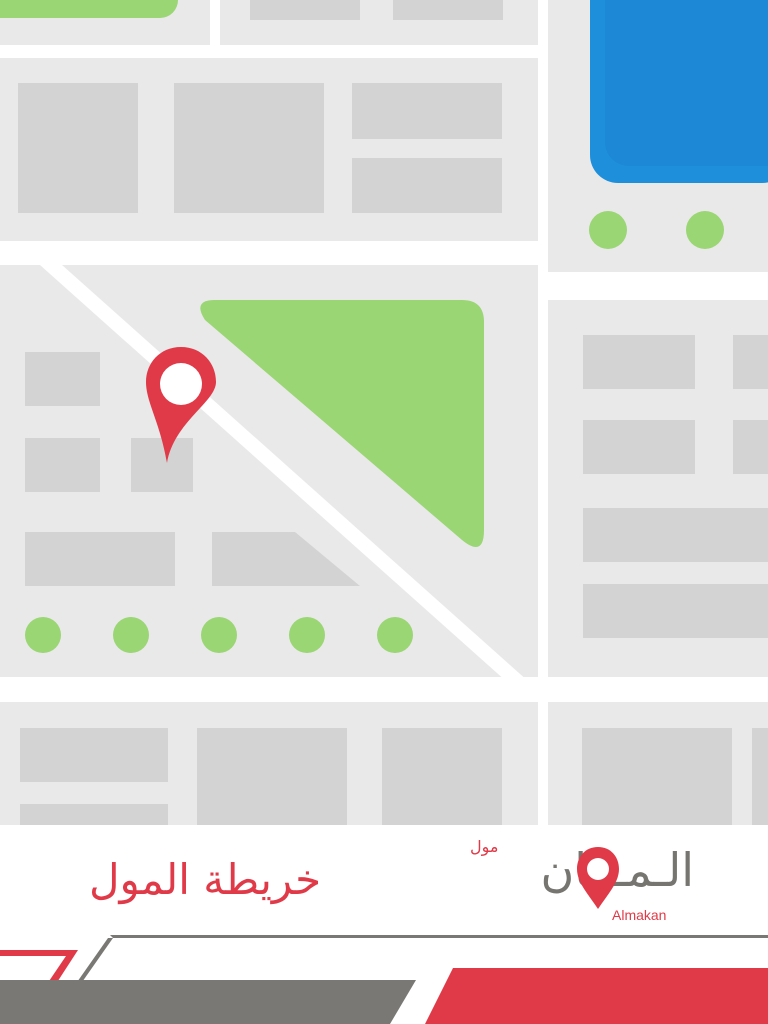 The height and width of the screenshot is (1024, 768). Describe the element at coordinates (384, 979) in the screenshot. I see `decorative-stripes` at that location.